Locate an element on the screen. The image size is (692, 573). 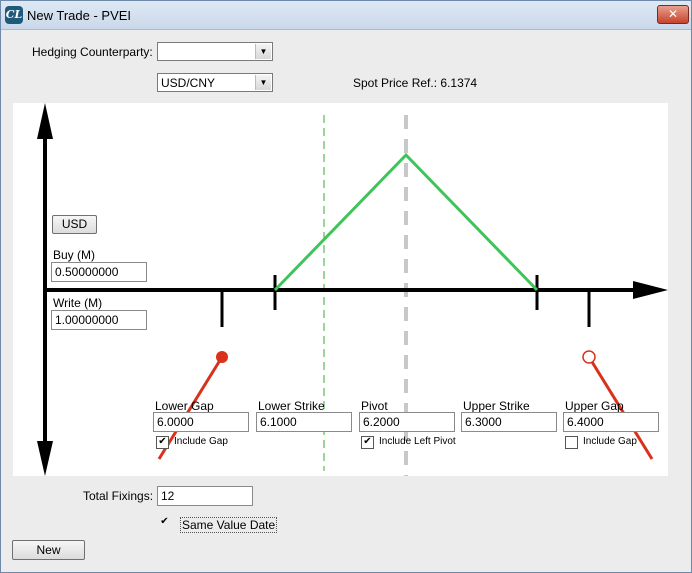
include-upper-gap-checkbox is located at coordinates (571, 442).